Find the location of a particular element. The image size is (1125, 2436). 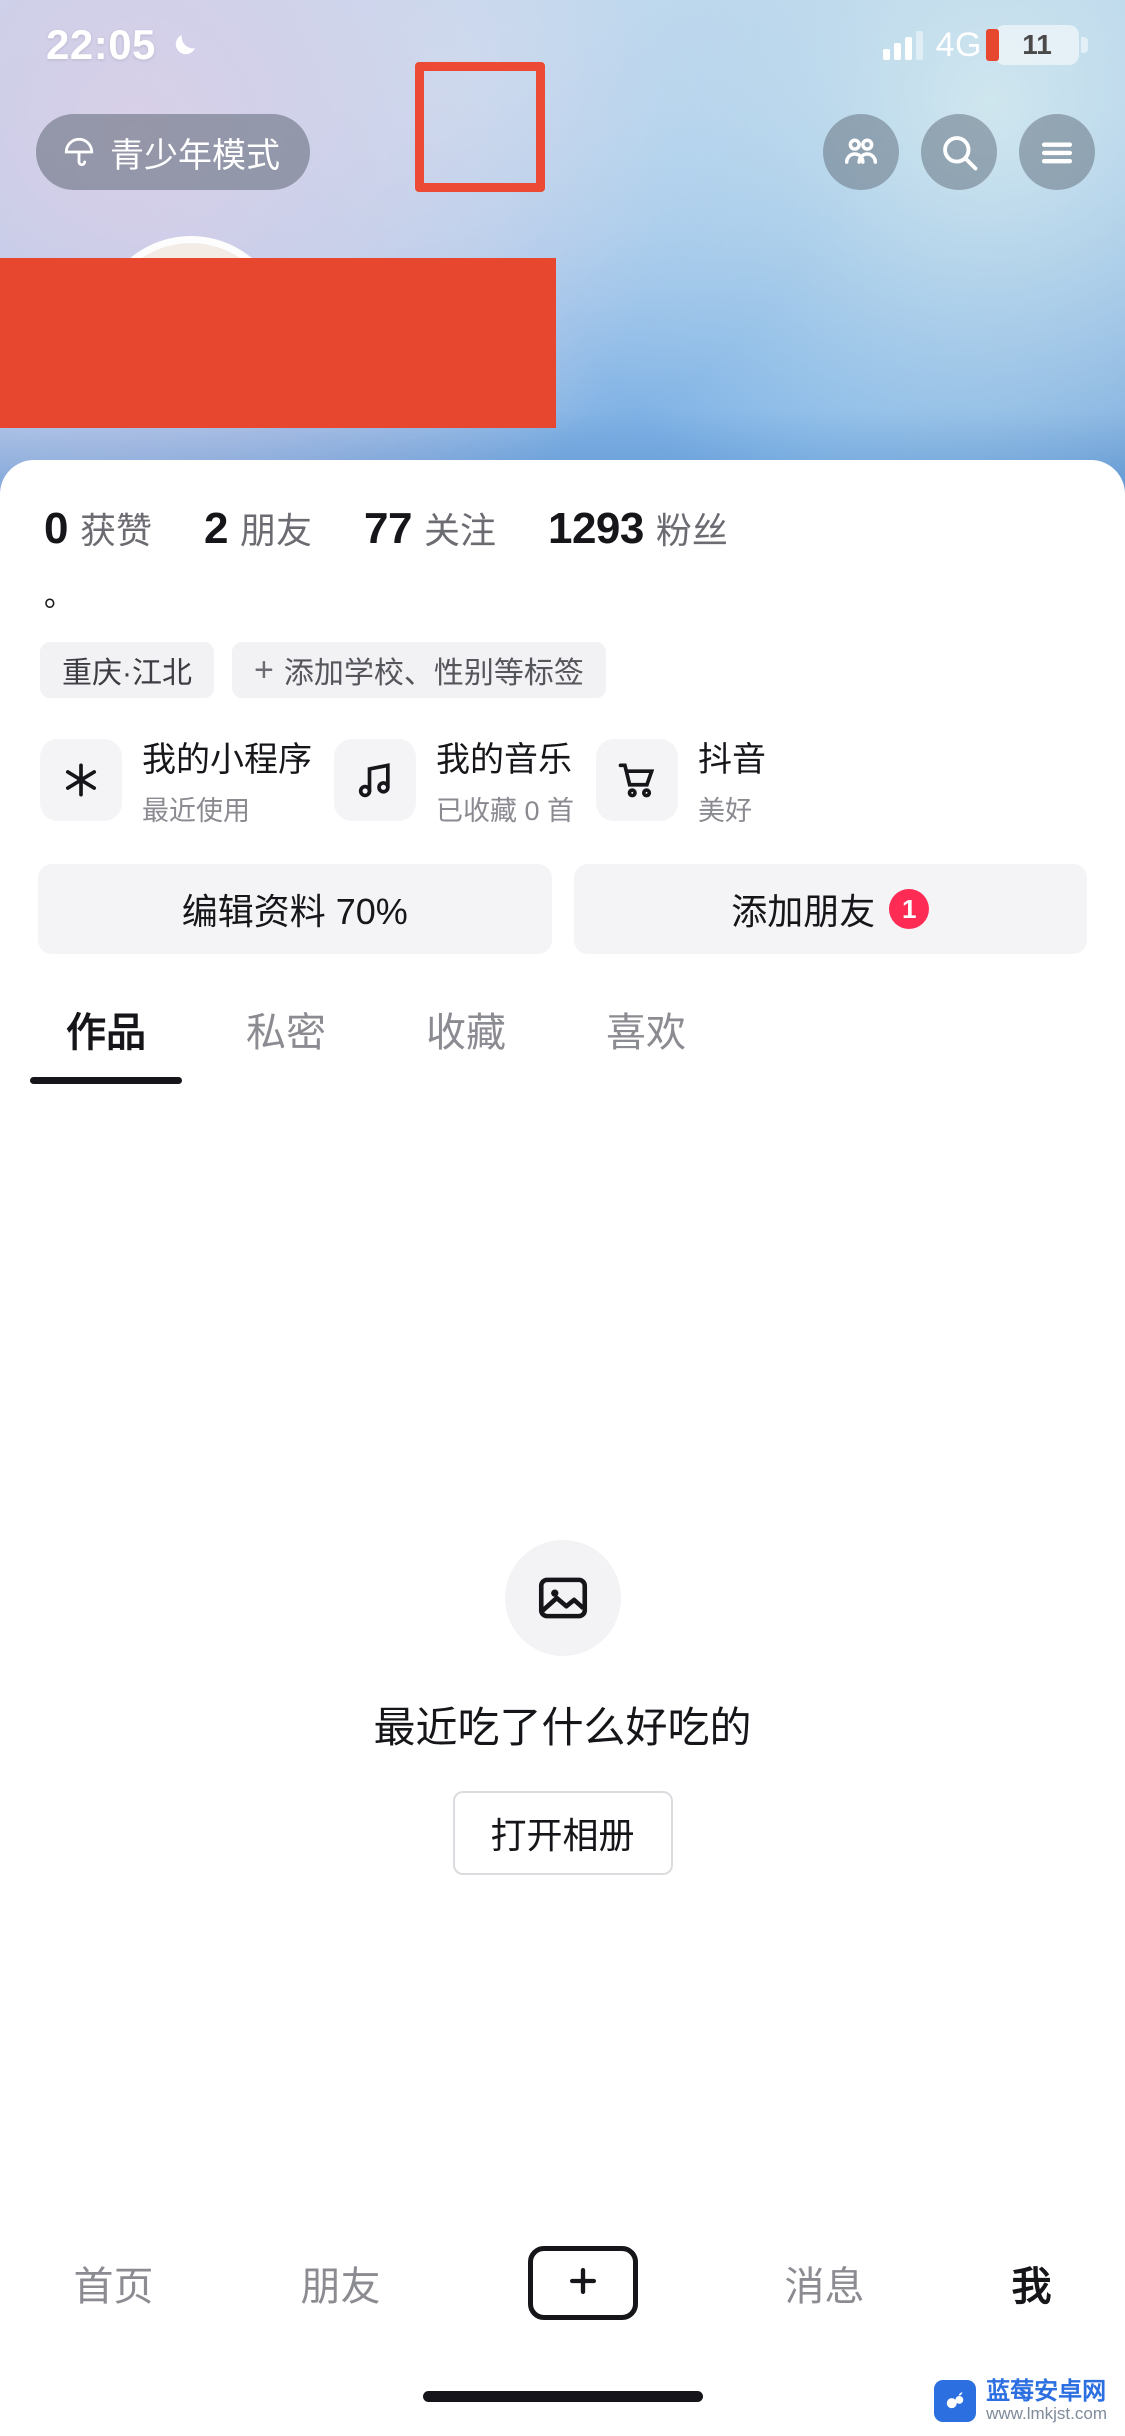

nav-item-me: 我 is located at coordinates (1032, 2283).